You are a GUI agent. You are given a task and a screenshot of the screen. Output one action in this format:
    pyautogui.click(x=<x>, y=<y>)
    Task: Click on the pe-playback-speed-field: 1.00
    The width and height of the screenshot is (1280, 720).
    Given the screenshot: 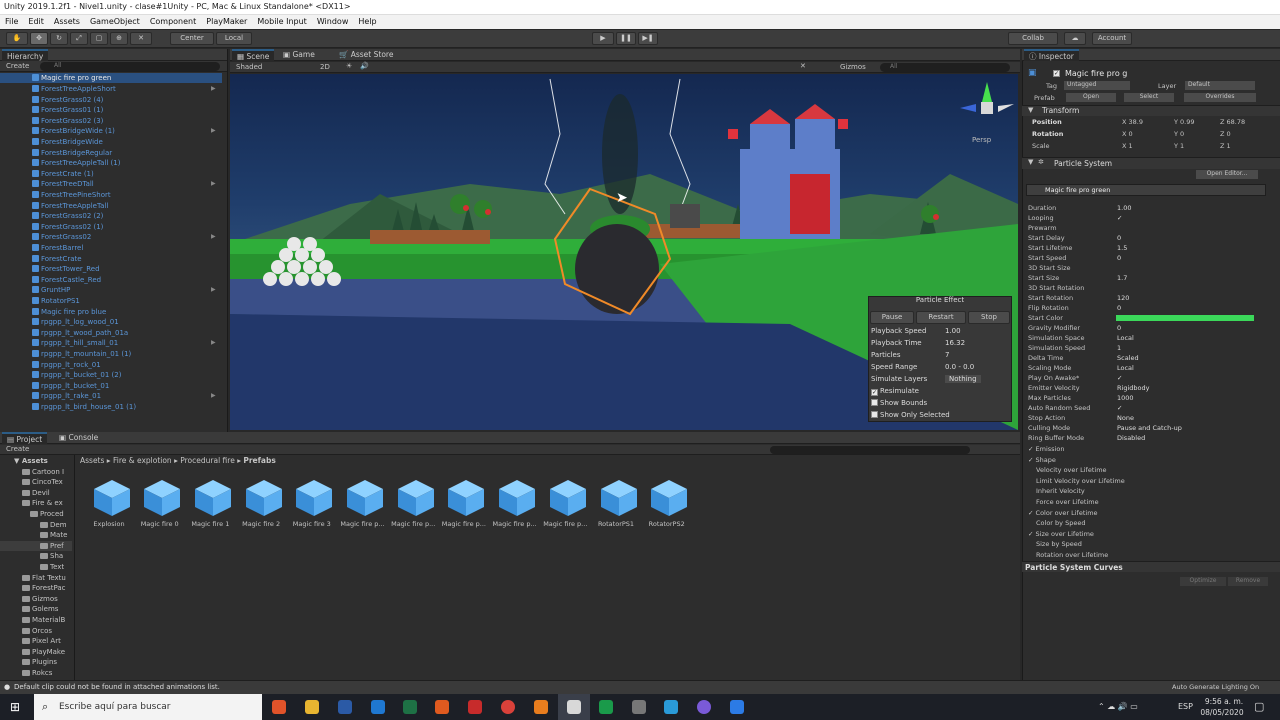 What is the action you would take?
    pyautogui.click(x=953, y=331)
    